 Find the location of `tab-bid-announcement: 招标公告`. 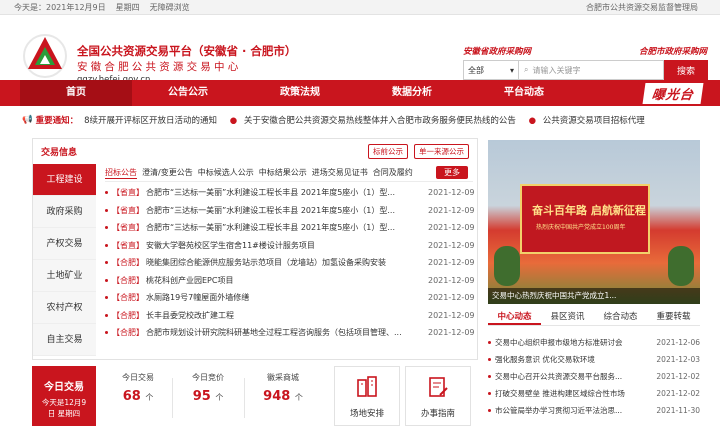

tab-bid-announcement: 招标公告 is located at coordinates (121, 173).